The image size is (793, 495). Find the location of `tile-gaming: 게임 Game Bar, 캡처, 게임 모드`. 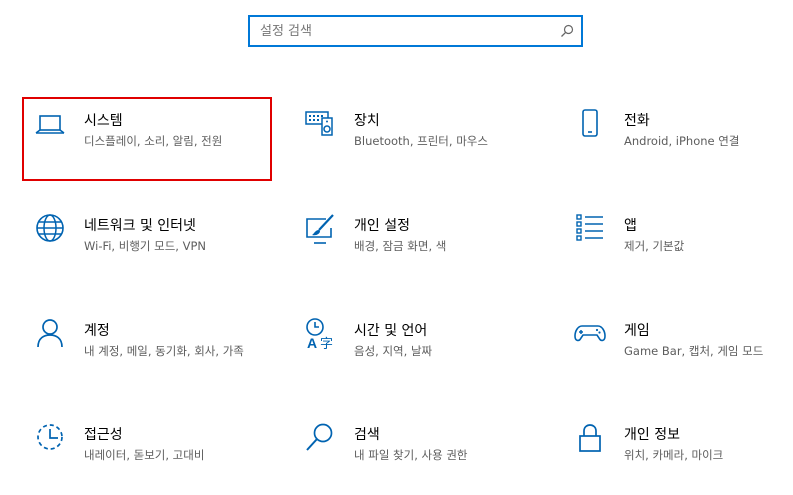

tile-gaming: 게임 Game Bar, 캡처, 게임 모드 is located at coordinates (677, 349).